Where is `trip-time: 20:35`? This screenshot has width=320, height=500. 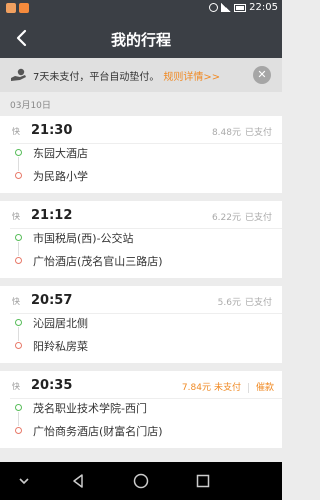 trip-time: 20:35 is located at coordinates (52, 385).